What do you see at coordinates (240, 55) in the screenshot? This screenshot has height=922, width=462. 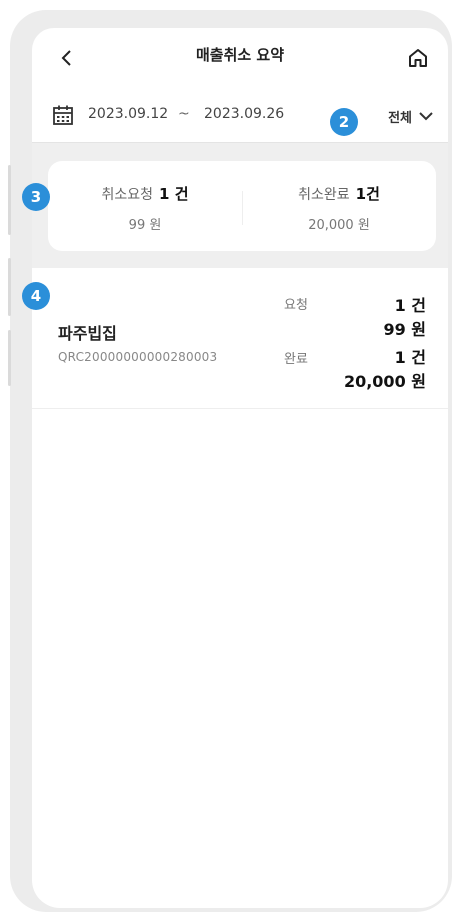 I see `page-title: 매출취소 요약` at bounding box center [240, 55].